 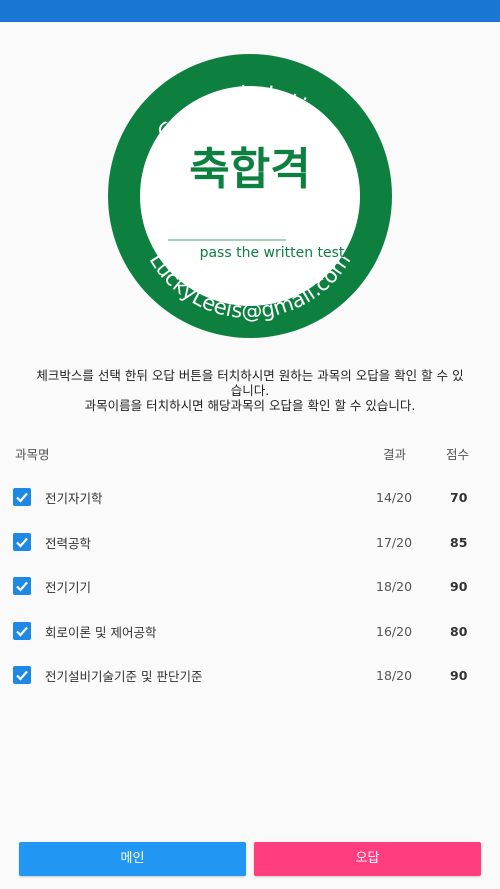 What do you see at coordinates (459, 497) in the screenshot?
I see `subject-score: 70` at bounding box center [459, 497].